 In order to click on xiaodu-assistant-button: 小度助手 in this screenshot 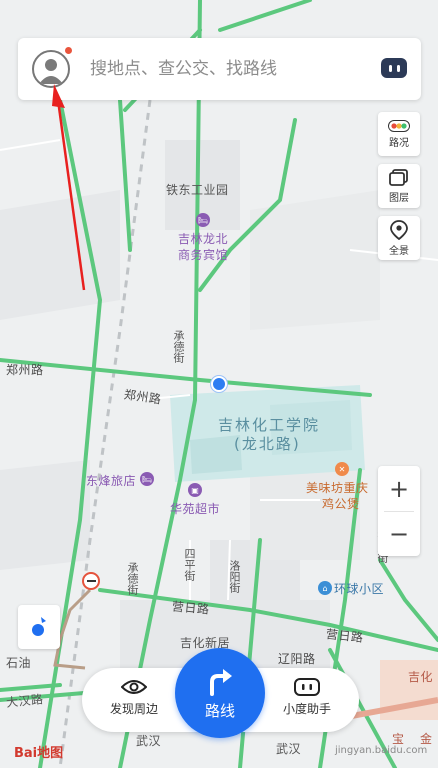, I will do `click(307, 697)`.